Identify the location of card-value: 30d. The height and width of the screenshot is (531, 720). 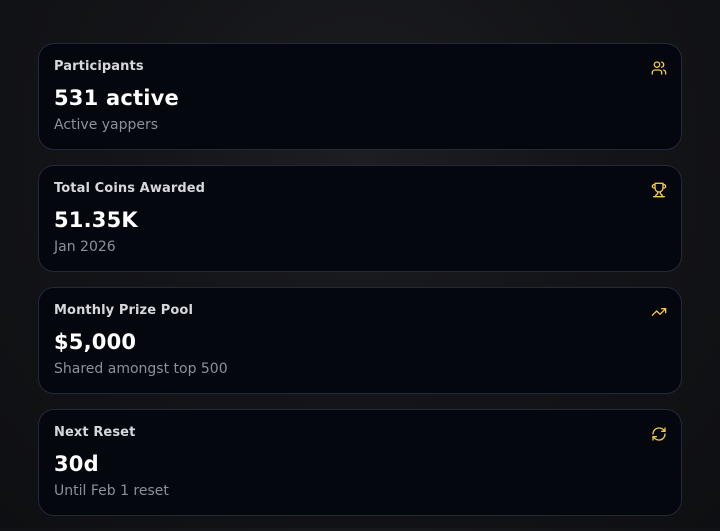
(76, 464).